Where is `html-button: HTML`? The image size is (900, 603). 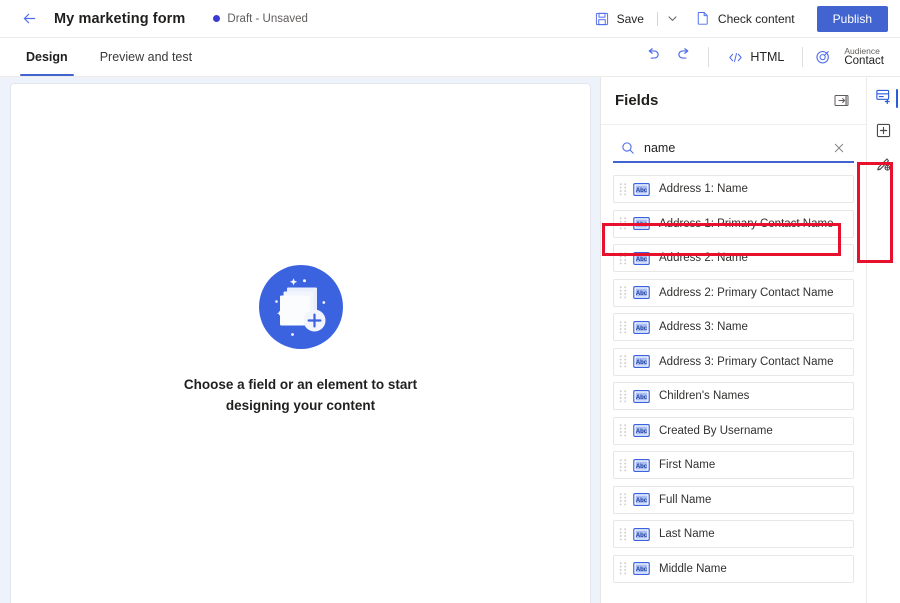
html-button: HTML is located at coordinates (755, 57).